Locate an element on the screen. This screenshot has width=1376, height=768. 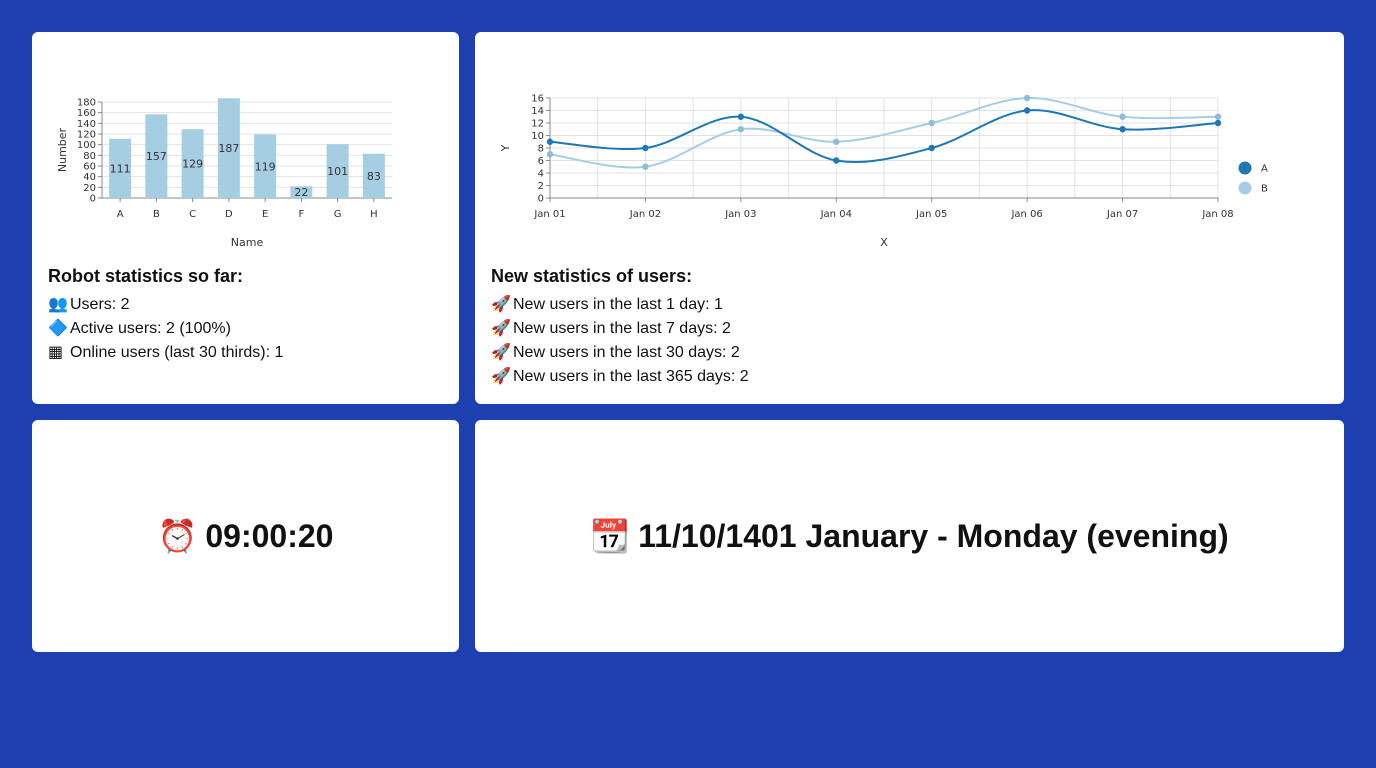
legend-label: A is located at coordinates (1264, 169).